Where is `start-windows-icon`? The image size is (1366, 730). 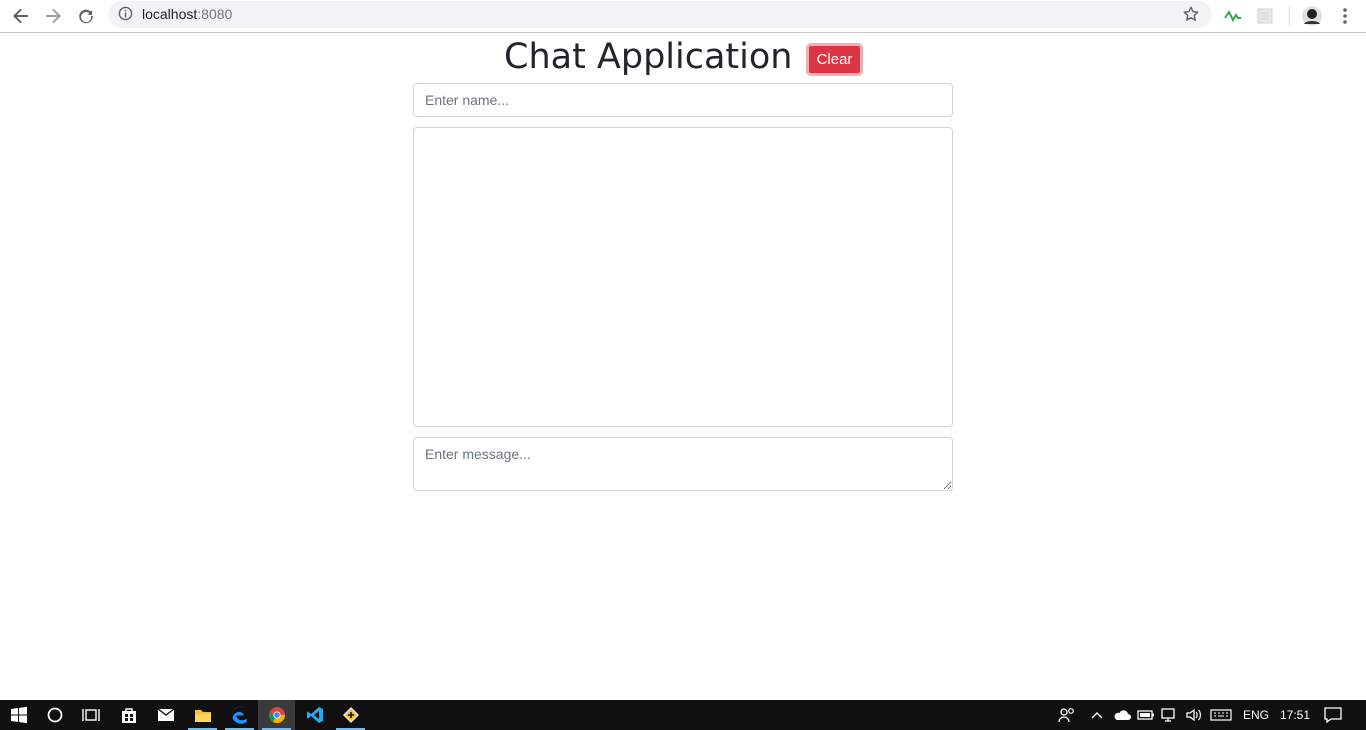
start-windows-icon is located at coordinates (18, 715).